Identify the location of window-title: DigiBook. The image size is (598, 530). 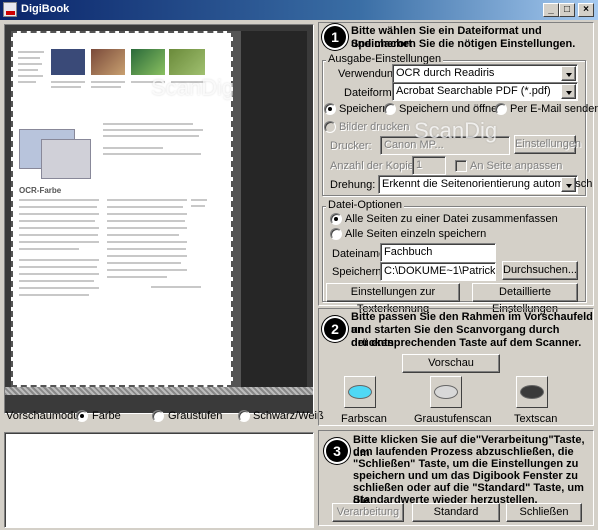
(45, 9).